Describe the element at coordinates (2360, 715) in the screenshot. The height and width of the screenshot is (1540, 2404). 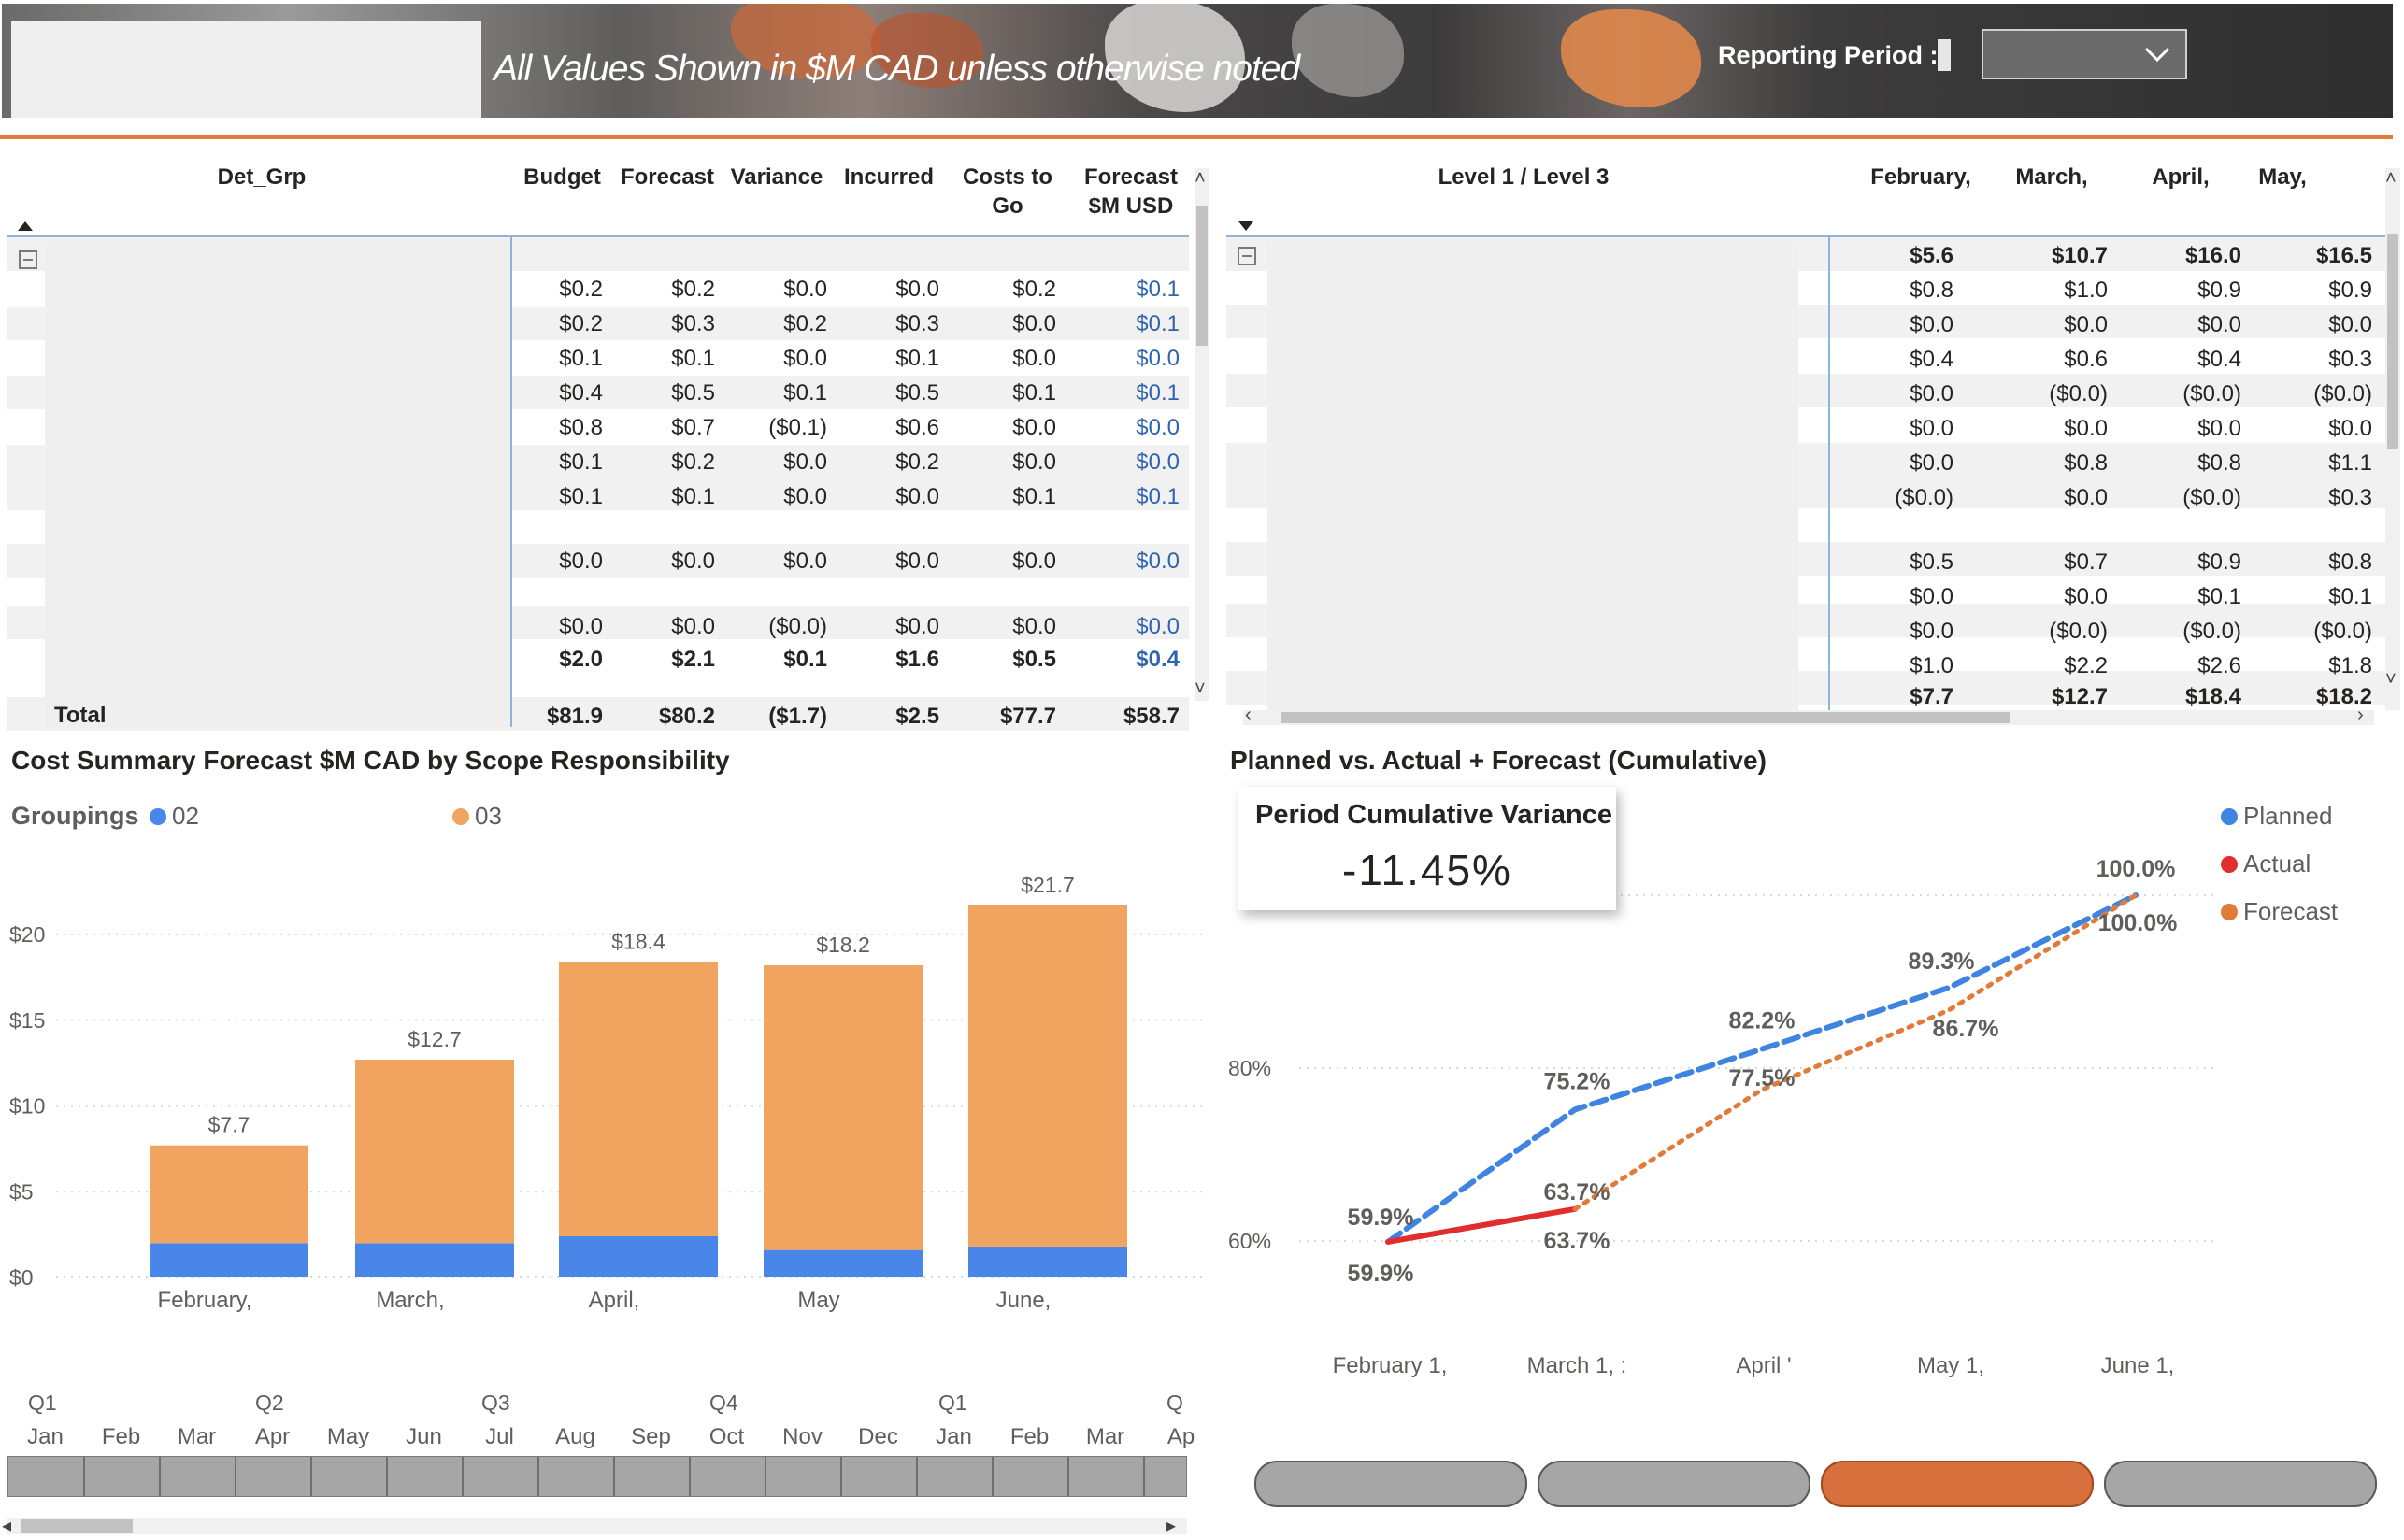
I see `scroll-right-icon: ›` at that location.